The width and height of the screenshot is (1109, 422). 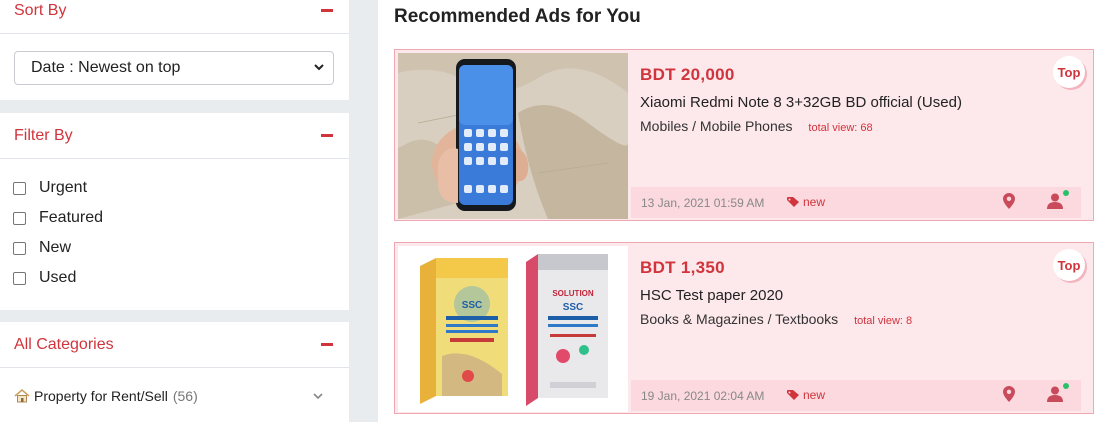 I want to click on filter-label: New, so click(x=55, y=247).